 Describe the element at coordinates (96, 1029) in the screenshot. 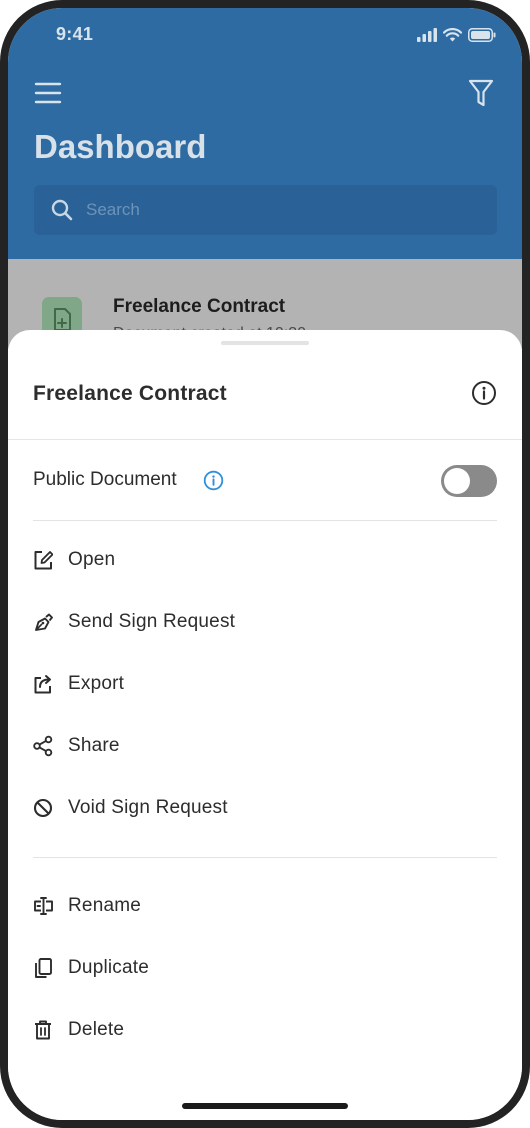

I see `delete-label: Delete` at that location.